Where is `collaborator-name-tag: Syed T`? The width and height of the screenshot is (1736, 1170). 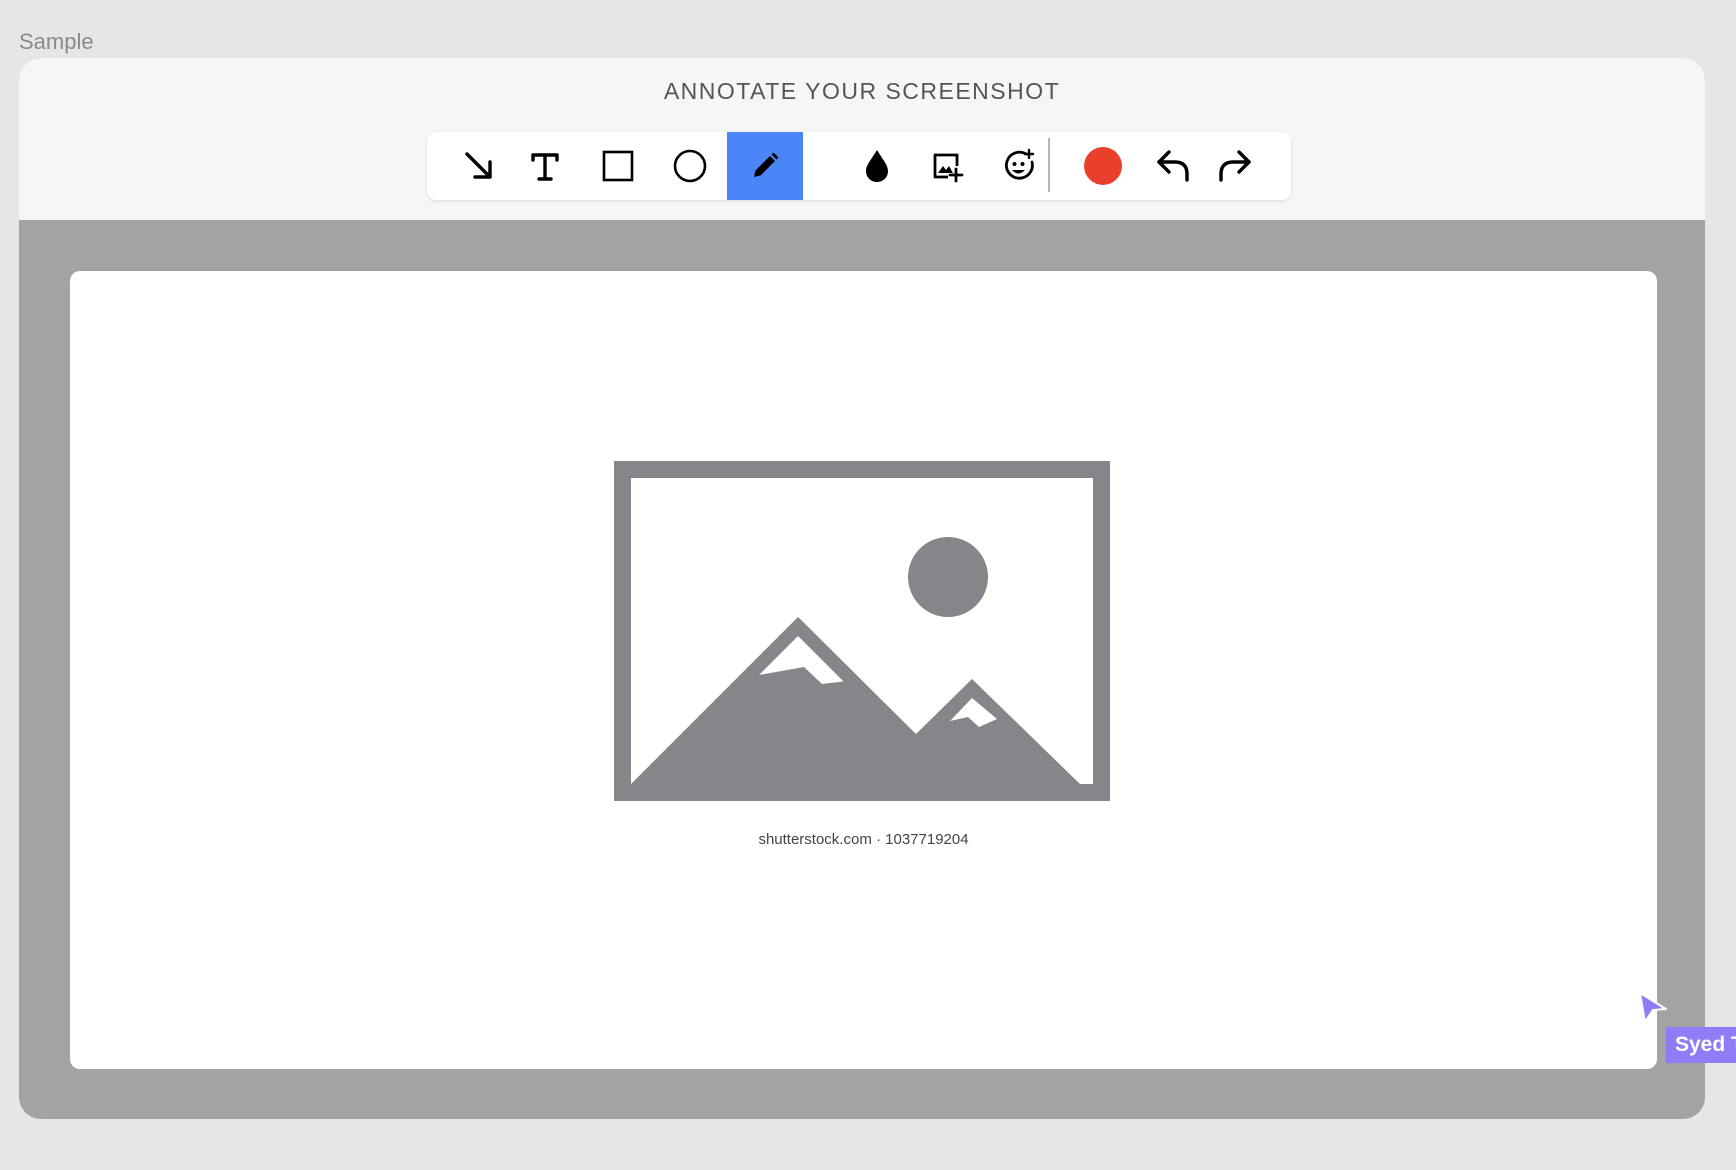
collaborator-name-tag: Syed T is located at coordinates (1701, 1045).